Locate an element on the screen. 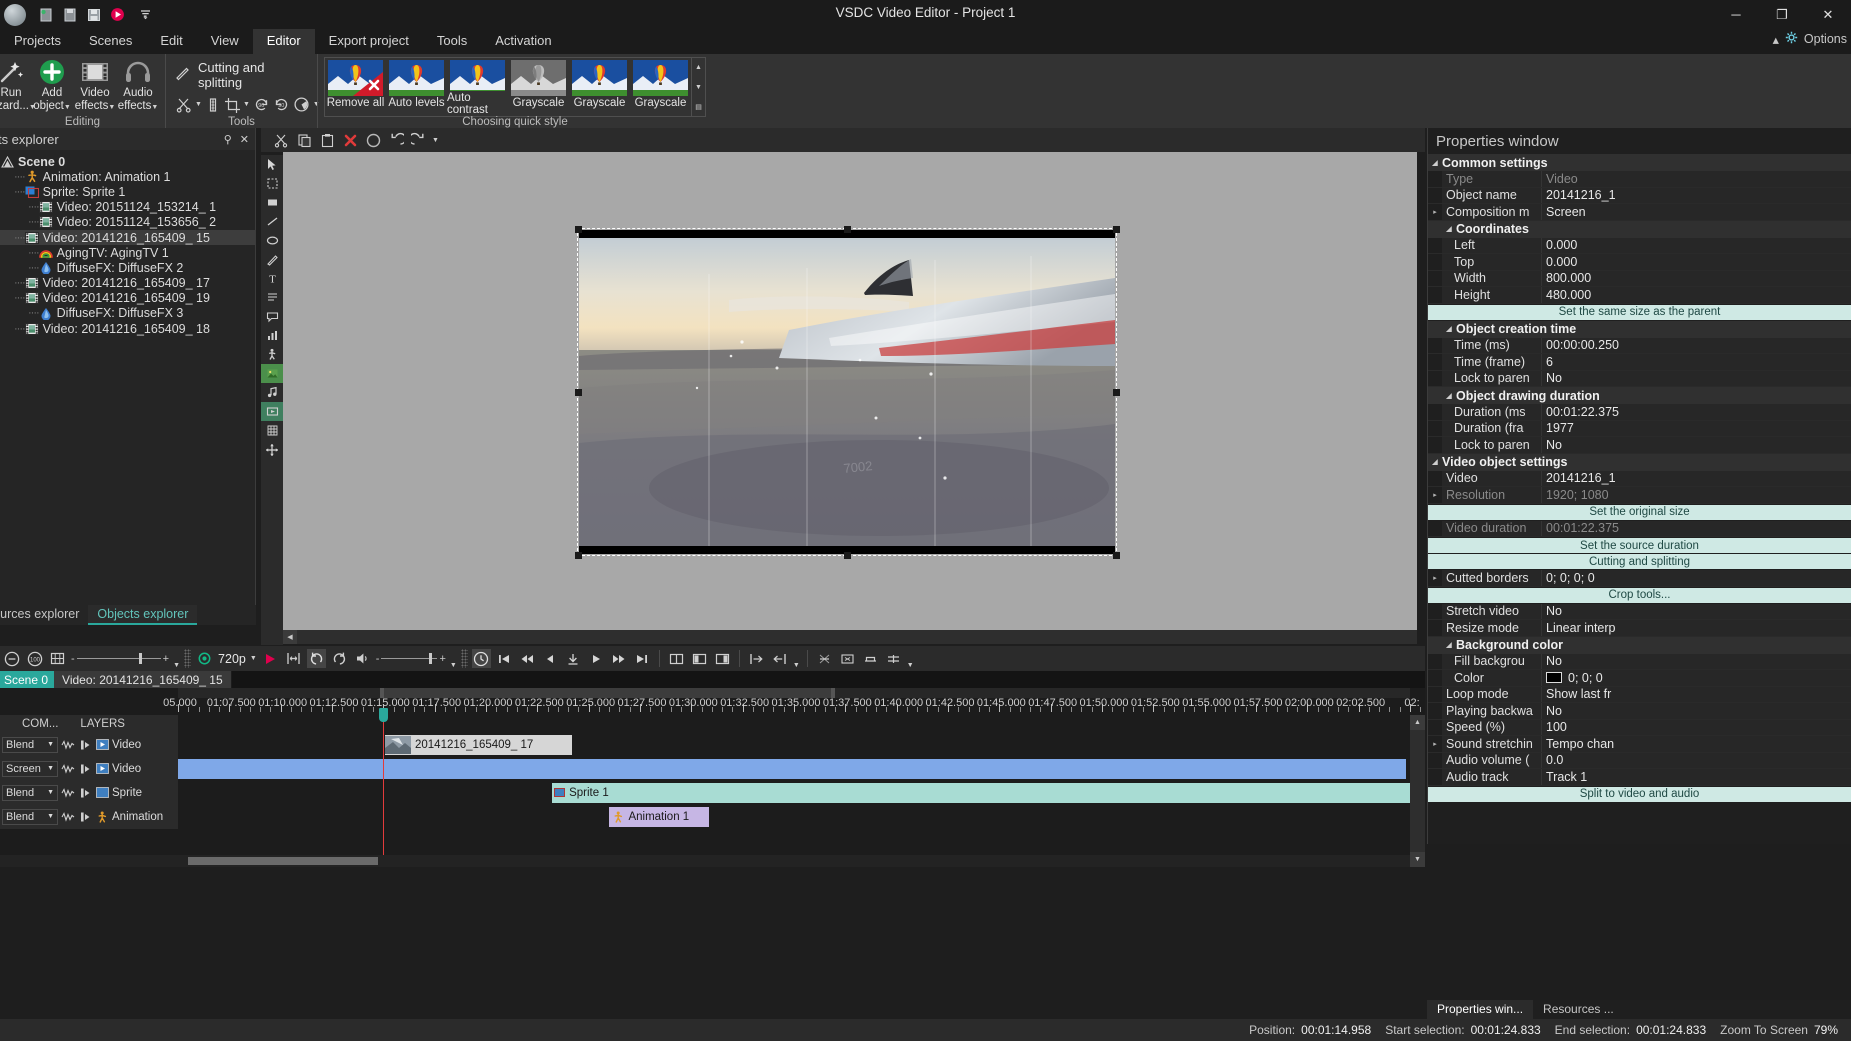  redo-icon is located at coordinates (419, 140).